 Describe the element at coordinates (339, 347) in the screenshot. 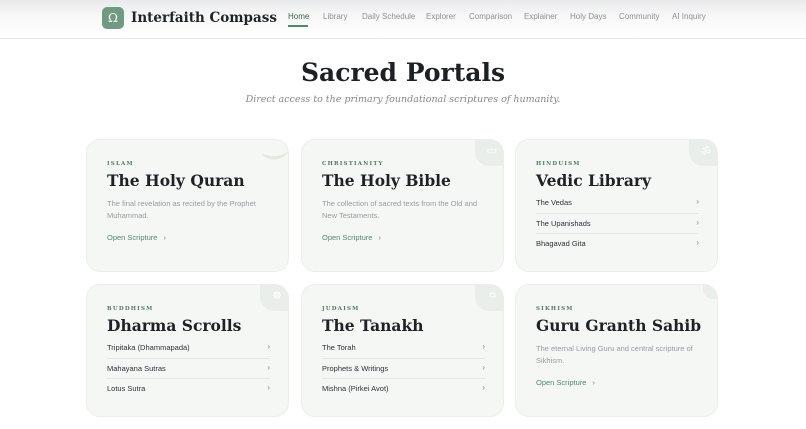

I see `list-item-label: The Torah` at that location.